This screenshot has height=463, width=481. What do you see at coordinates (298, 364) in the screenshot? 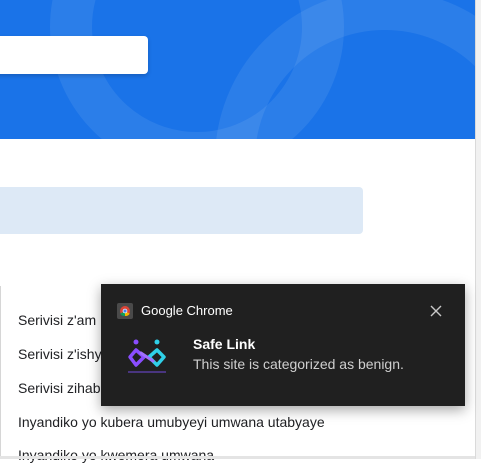
I see `notification-message: This site is categorized as benign.` at bounding box center [298, 364].